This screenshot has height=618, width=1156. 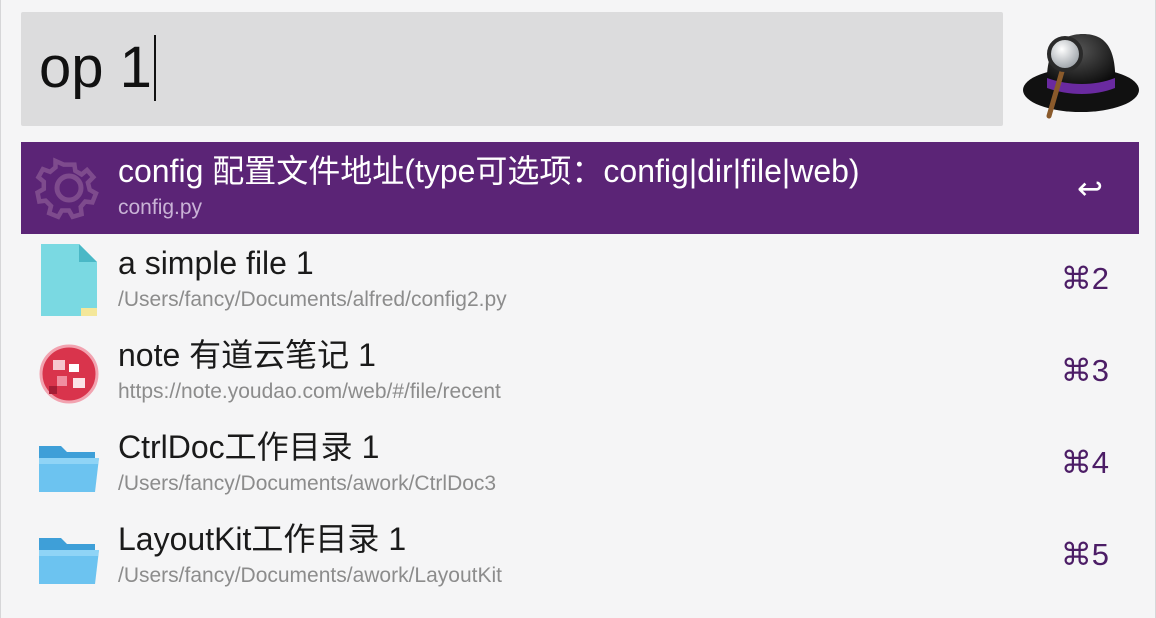 What do you see at coordinates (312, 299) in the screenshot?
I see `result-subtitle: /Users/fancy/Documents/alfred/config2.py` at bounding box center [312, 299].